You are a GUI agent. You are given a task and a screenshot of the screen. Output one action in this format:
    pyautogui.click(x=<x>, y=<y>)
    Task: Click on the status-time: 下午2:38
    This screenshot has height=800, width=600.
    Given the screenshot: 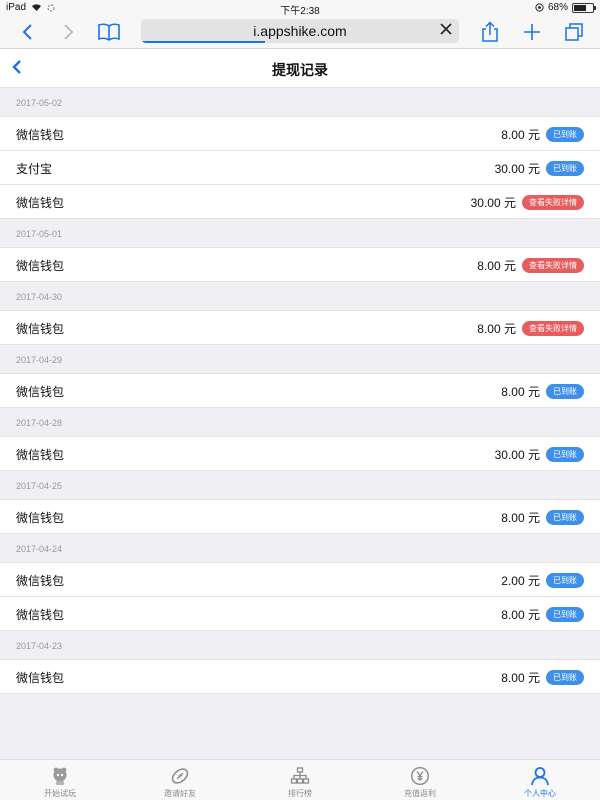 What is the action you would take?
    pyautogui.click(x=300, y=11)
    